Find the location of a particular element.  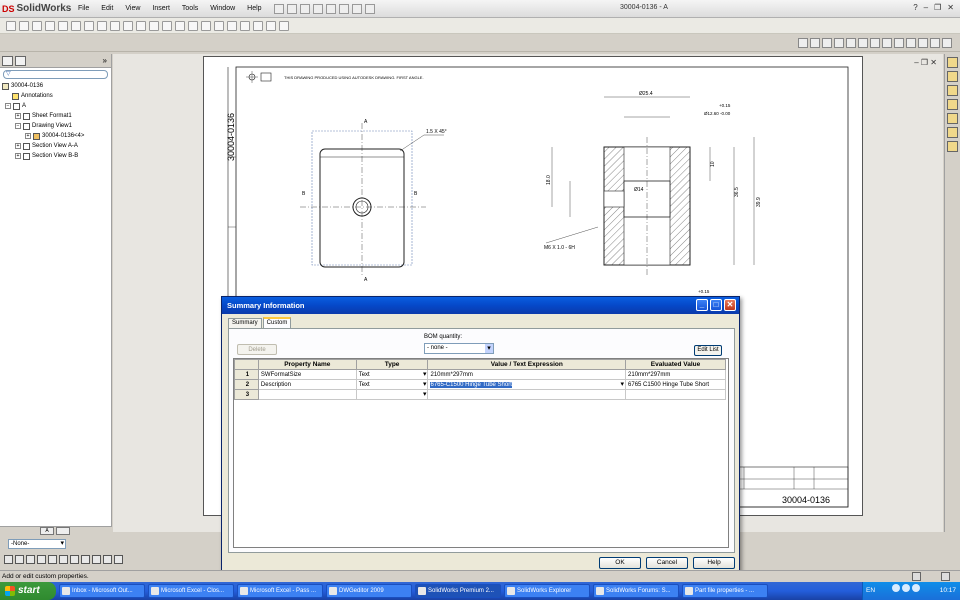

circle-icon is located at coordinates (63, 25).